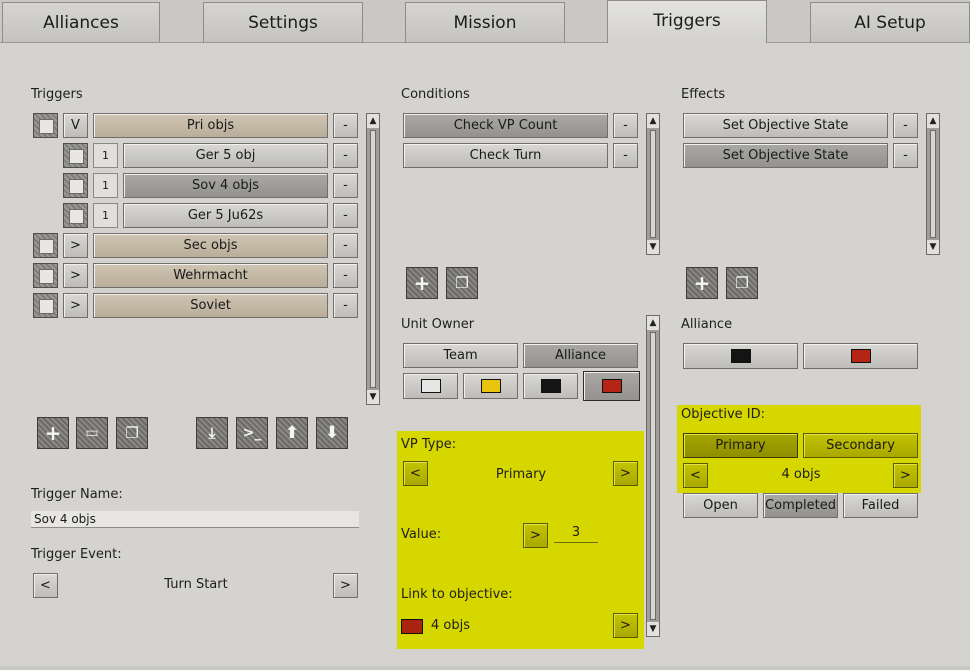 The height and width of the screenshot is (670, 970). Describe the element at coordinates (92, 433) in the screenshot. I see `add-folder-button: ▭` at that location.